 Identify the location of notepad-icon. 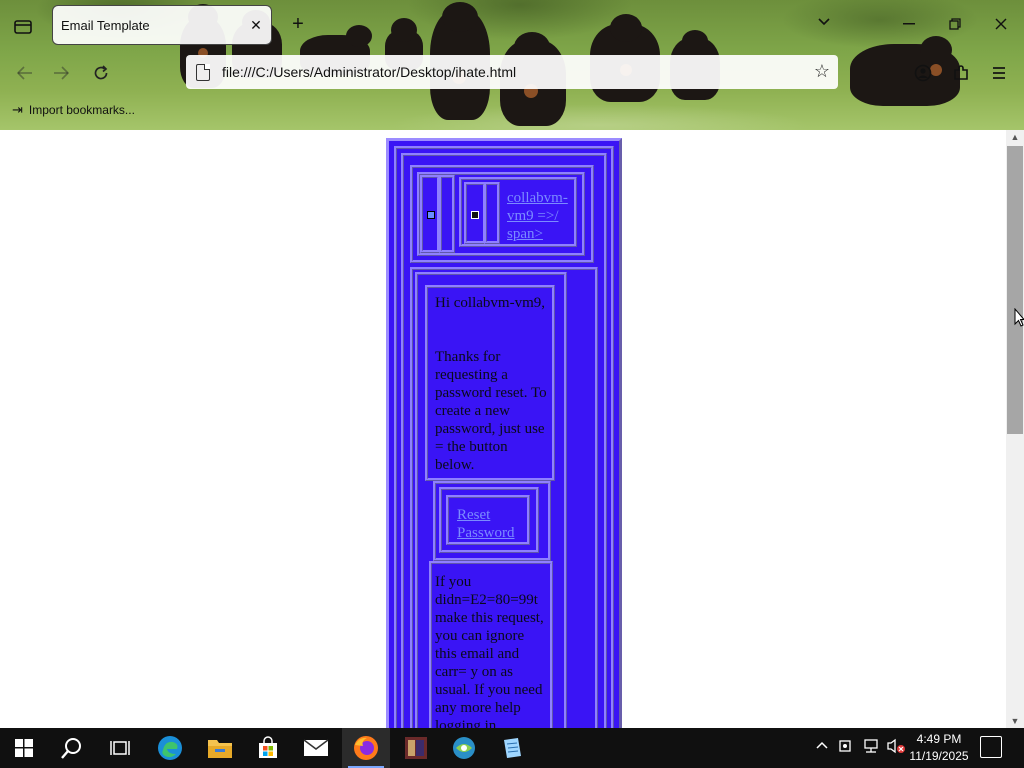
(512, 748).